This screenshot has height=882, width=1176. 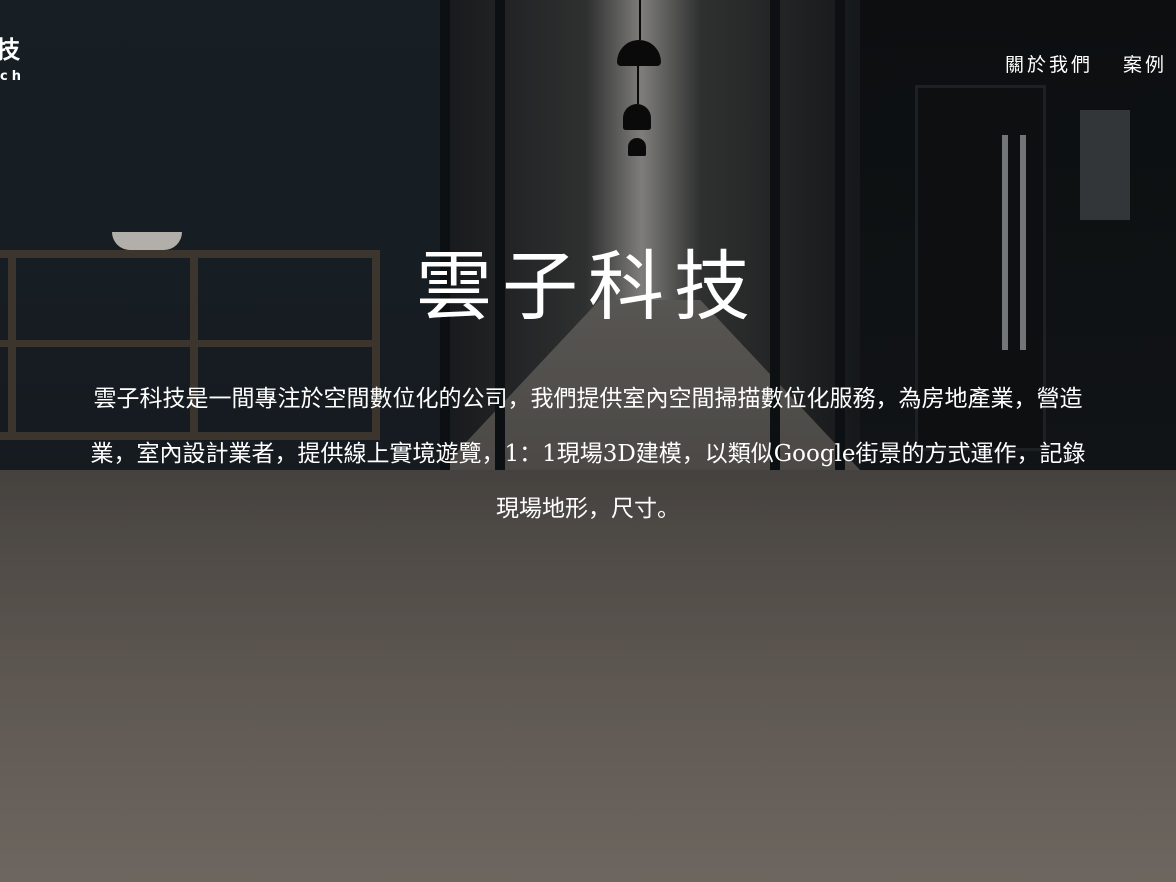 I want to click on main-nav: 關於我們 案例, so click(x=1086, y=63).